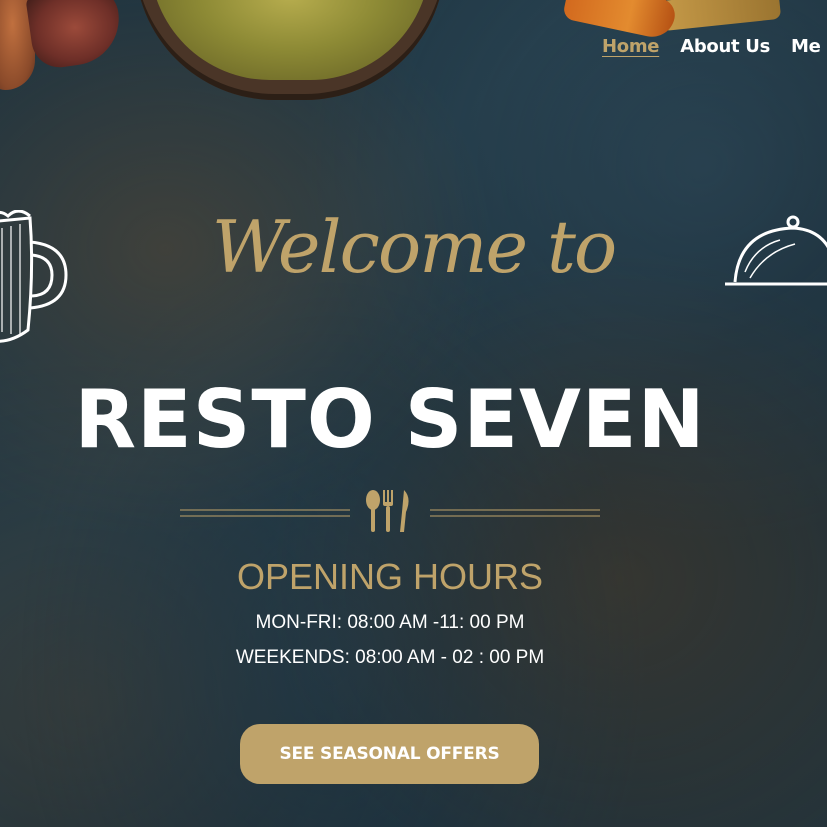  I want to click on nav-item-menu: Me, so click(806, 46).